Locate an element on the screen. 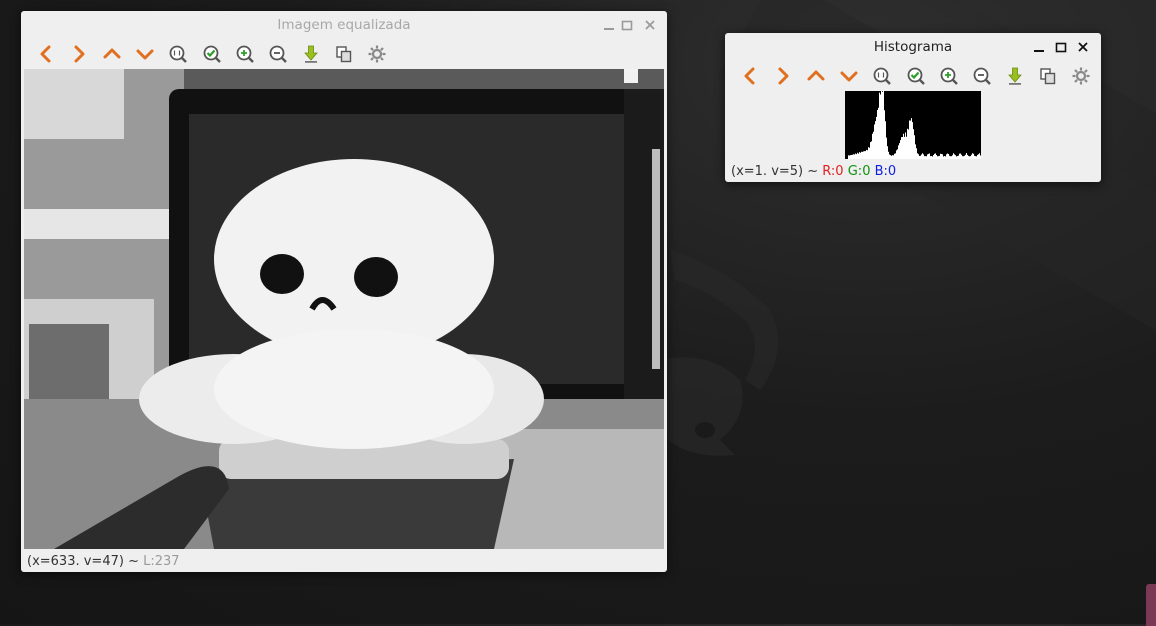 This screenshot has height=626, width=1156. image-window-toolbar is located at coordinates (211, 54).